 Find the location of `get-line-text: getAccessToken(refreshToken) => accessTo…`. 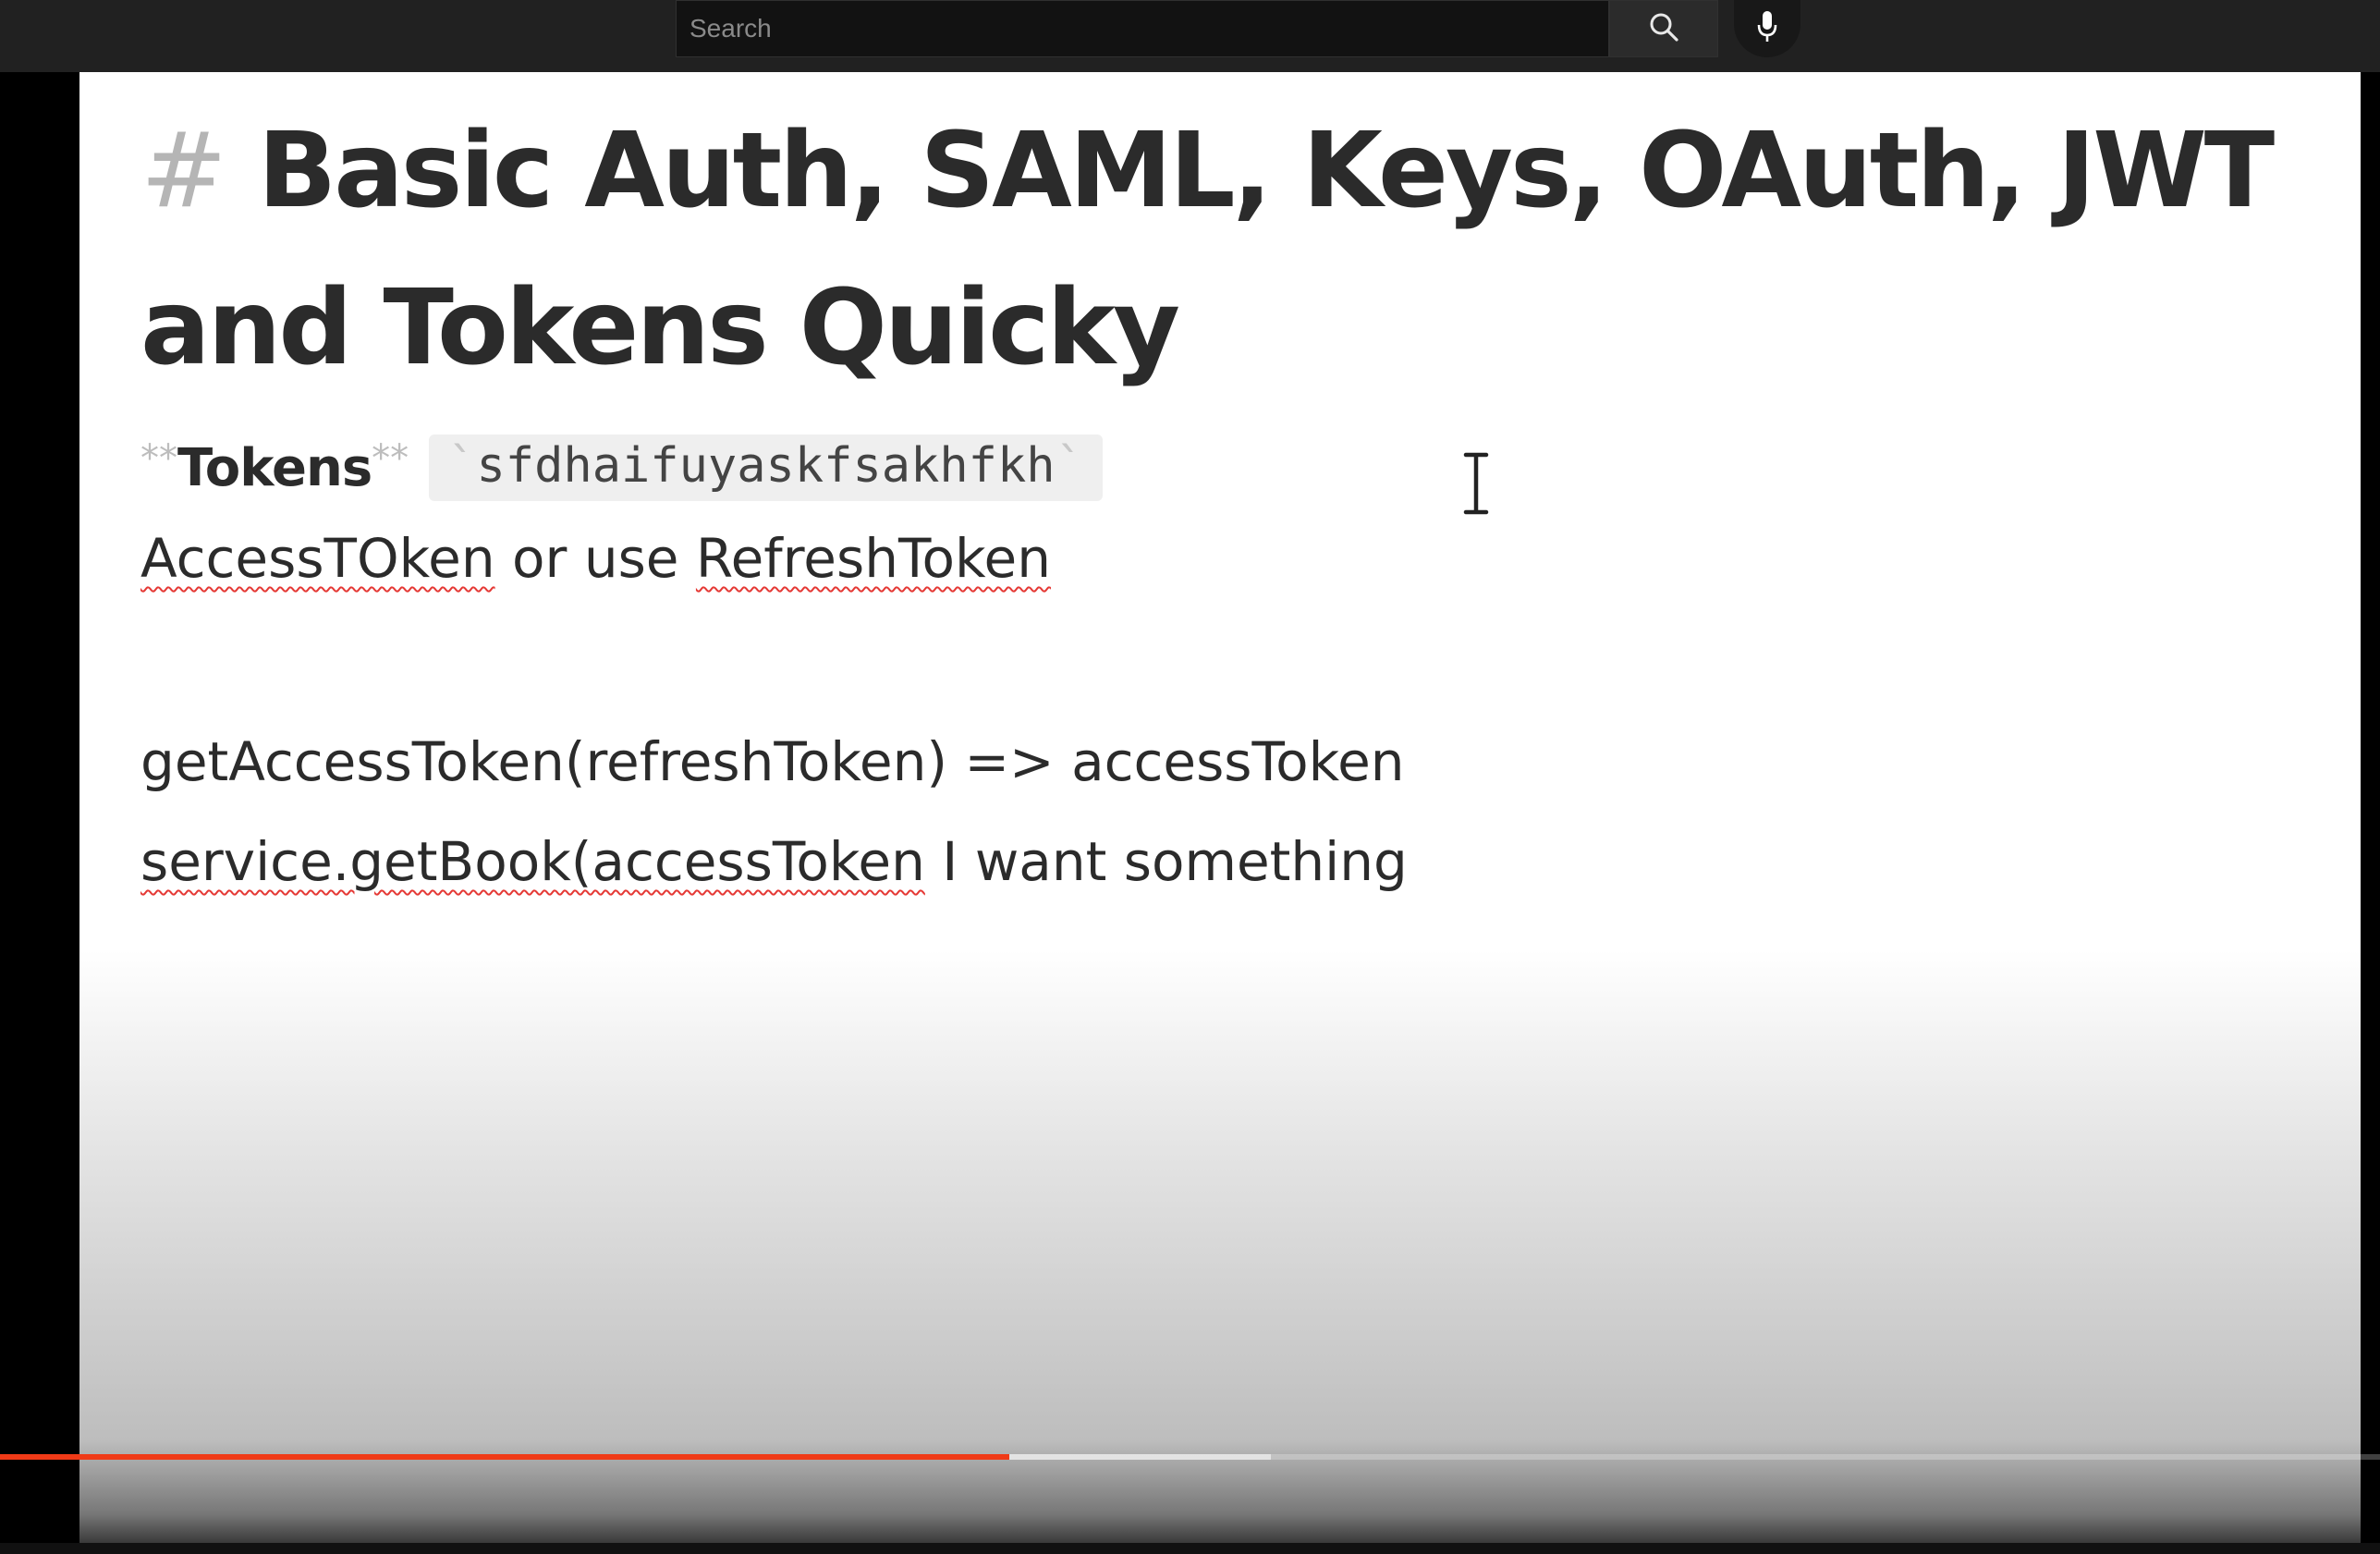

get-line-text: getAccessToken(refreshToken) => accessTo… is located at coordinates (772, 761).